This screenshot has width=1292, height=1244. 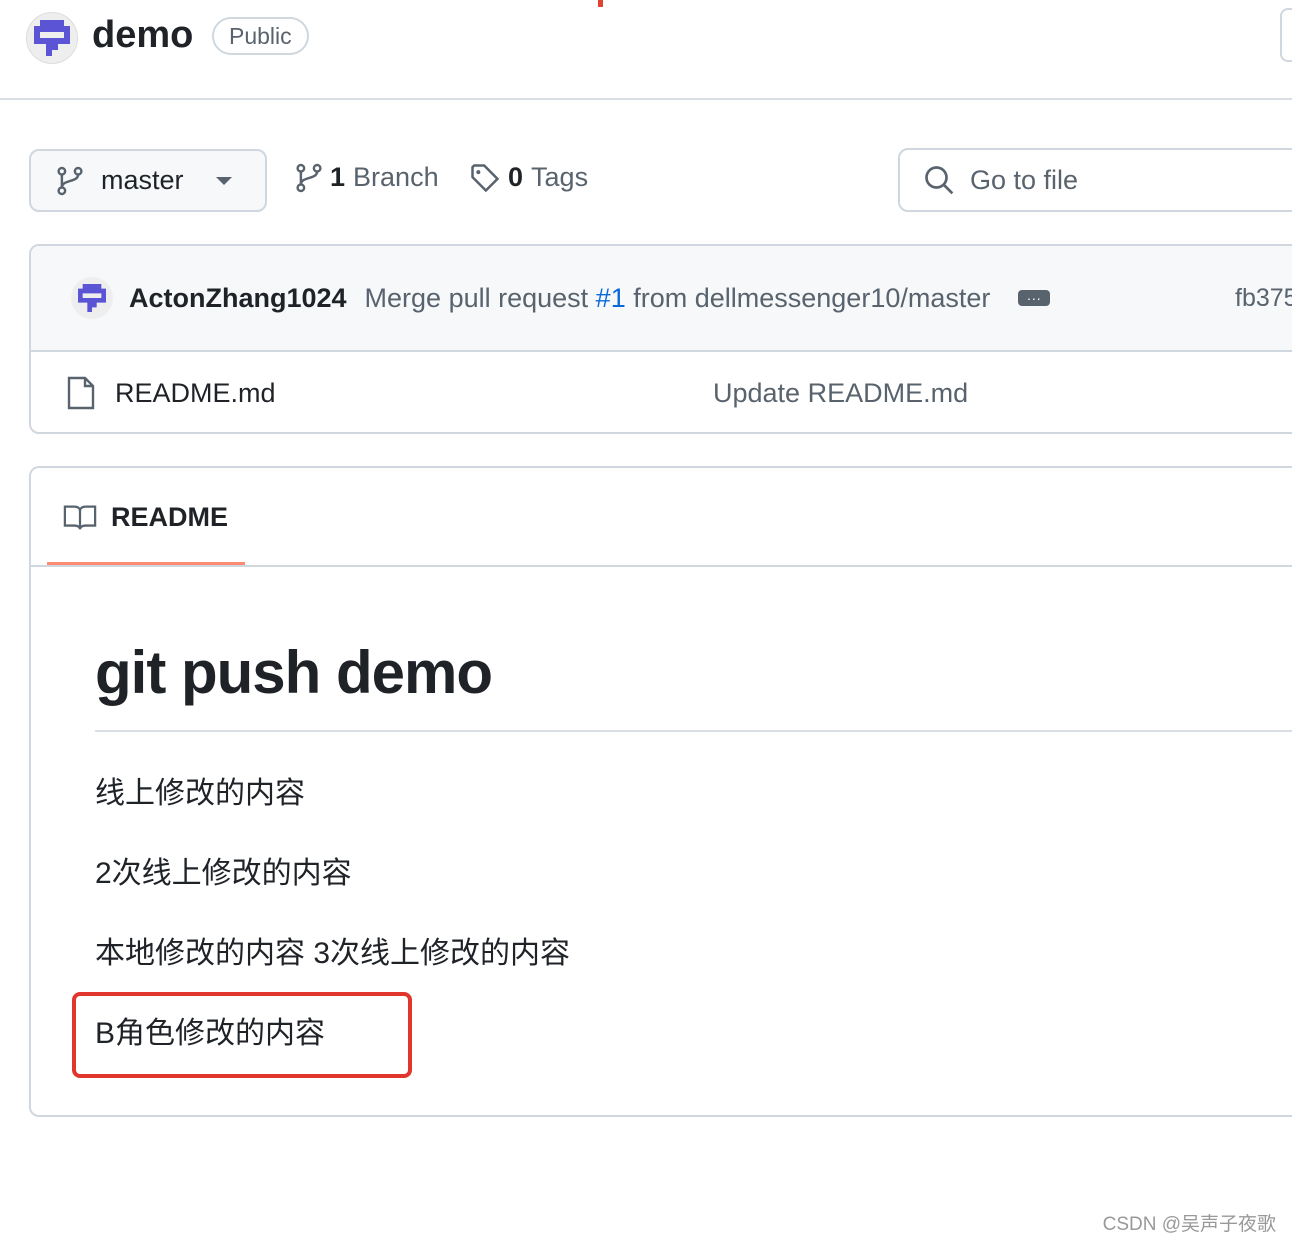 What do you see at coordinates (260, 36) in the screenshot?
I see `visibility-badge: Public` at bounding box center [260, 36].